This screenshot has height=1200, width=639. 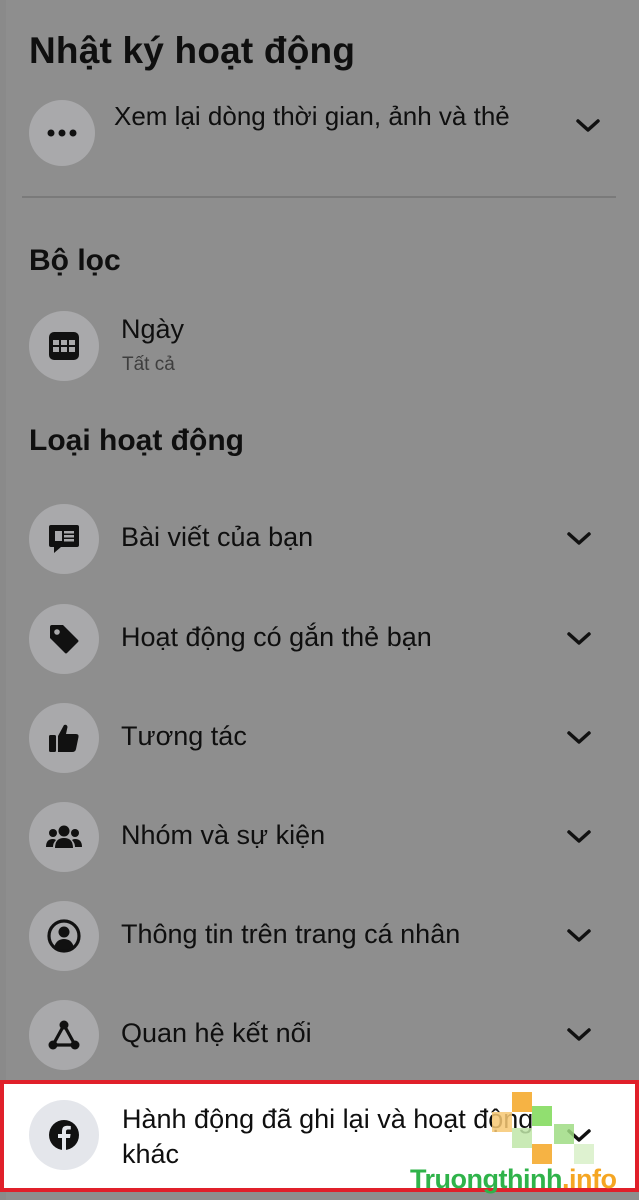 I want to click on divider, so click(x=319, y=197).